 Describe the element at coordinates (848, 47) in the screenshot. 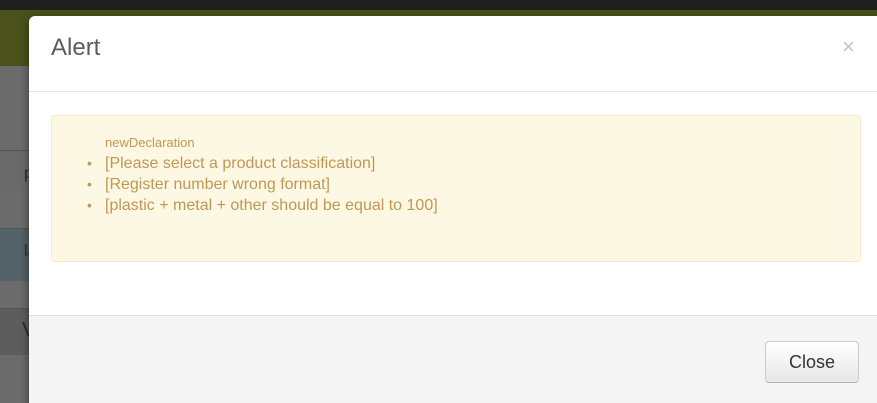

I see `close-icon: ×` at that location.